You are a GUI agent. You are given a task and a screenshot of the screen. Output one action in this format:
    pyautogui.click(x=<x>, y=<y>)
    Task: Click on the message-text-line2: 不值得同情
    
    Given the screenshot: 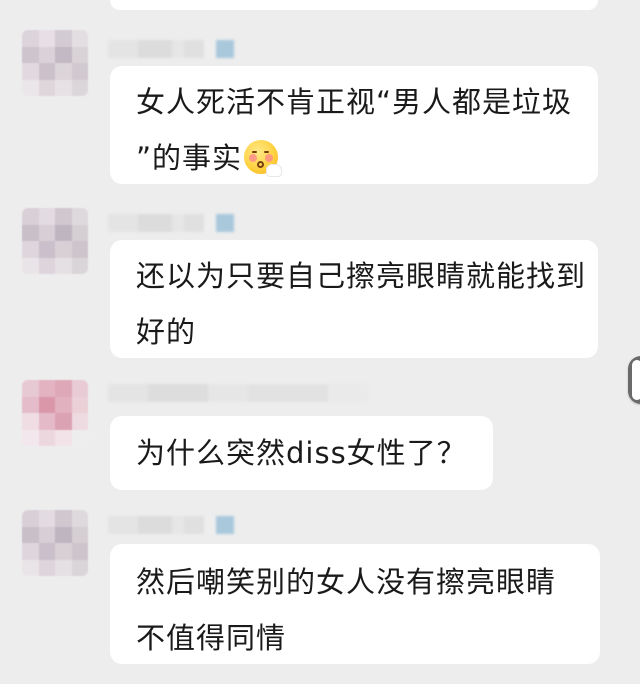 What is the action you would take?
    pyautogui.click(x=211, y=638)
    